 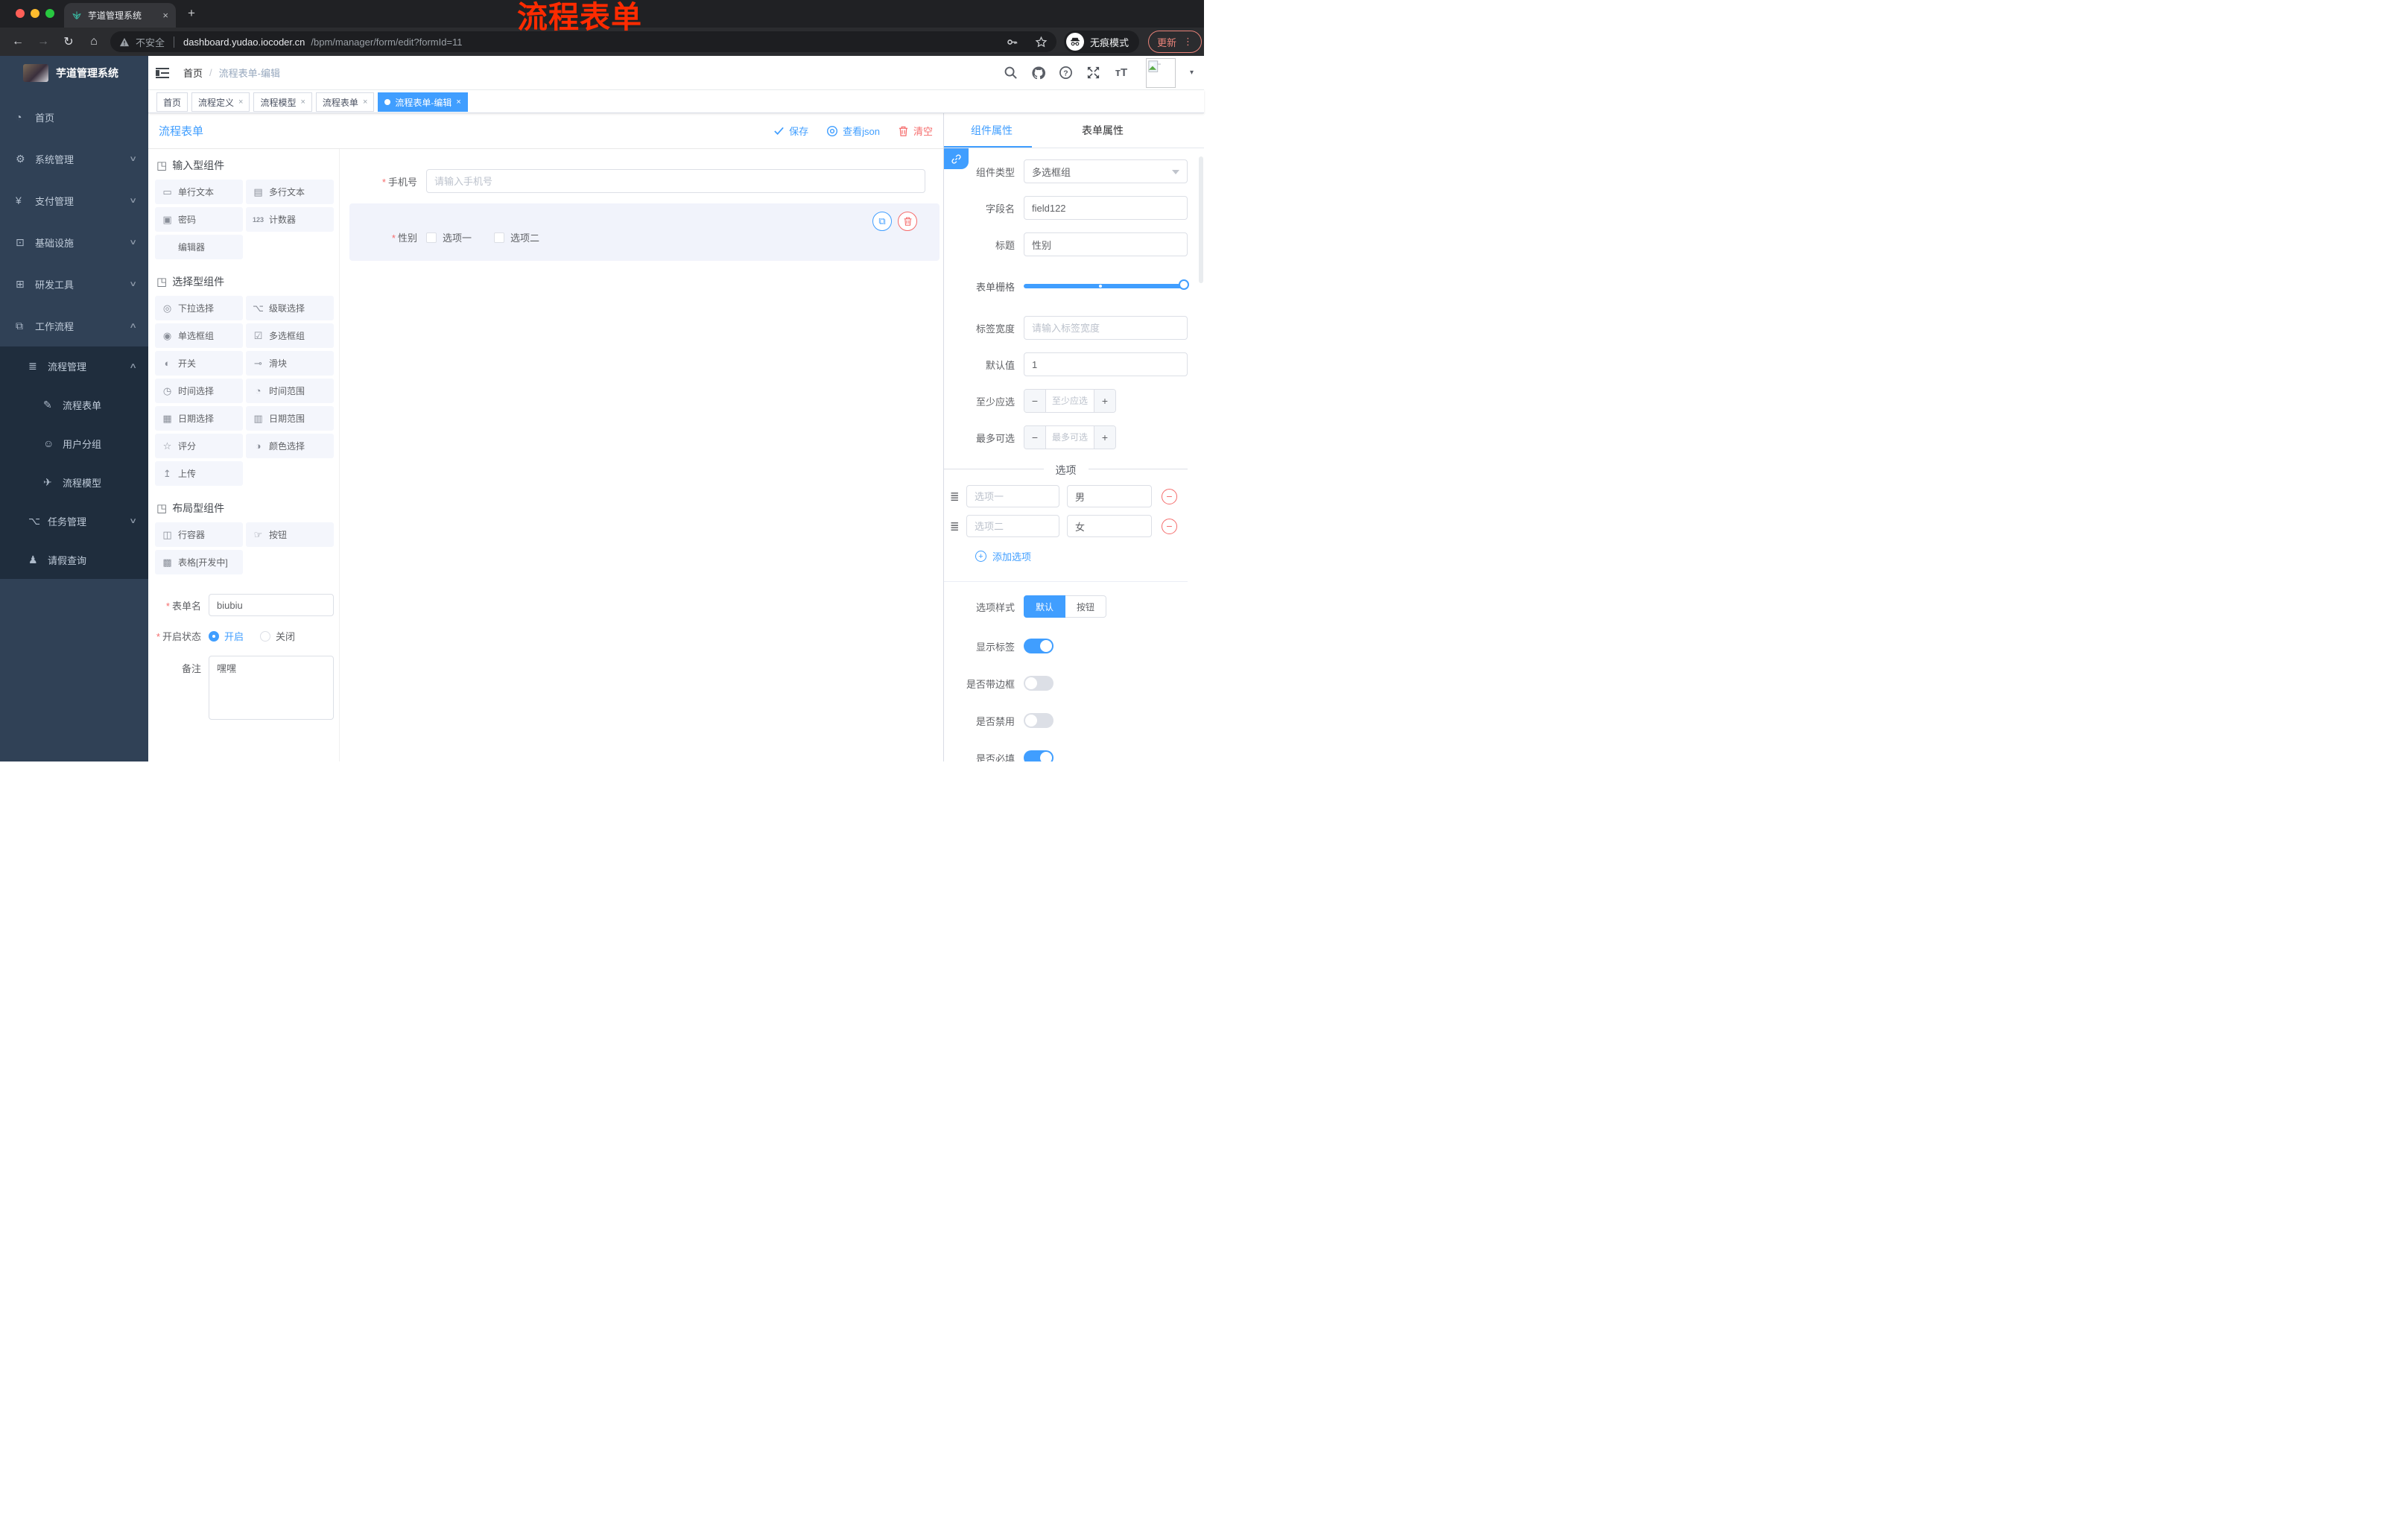 I want to click on link-button, so click(x=956, y=159).